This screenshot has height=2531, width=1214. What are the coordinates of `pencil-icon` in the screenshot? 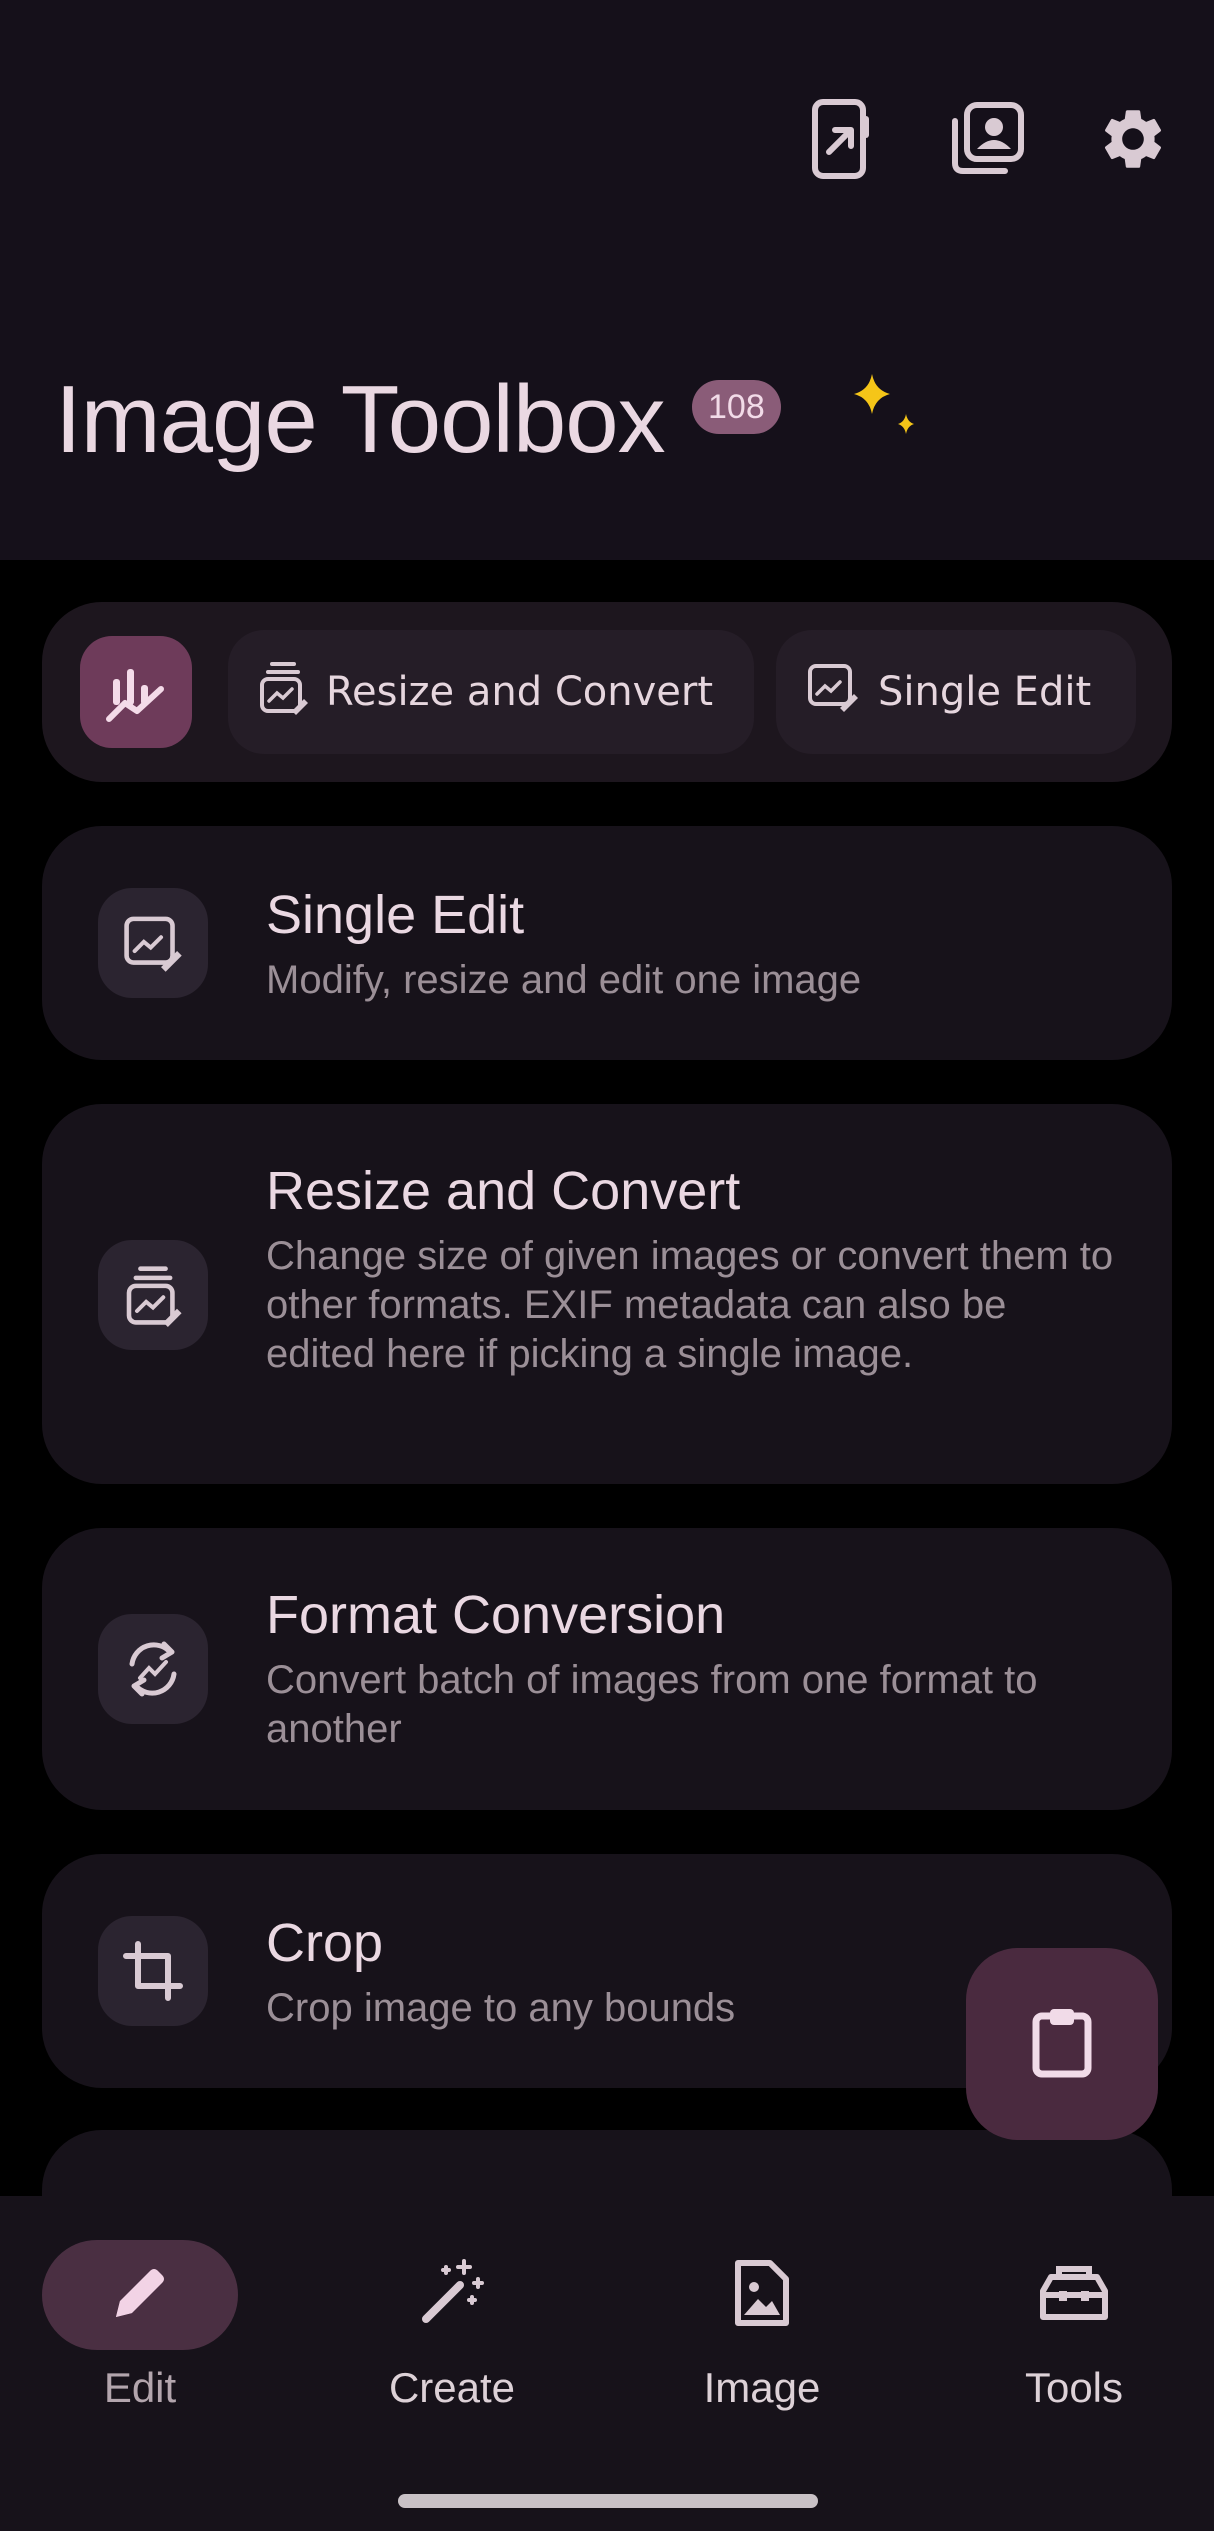 It's located at (140, 2295).